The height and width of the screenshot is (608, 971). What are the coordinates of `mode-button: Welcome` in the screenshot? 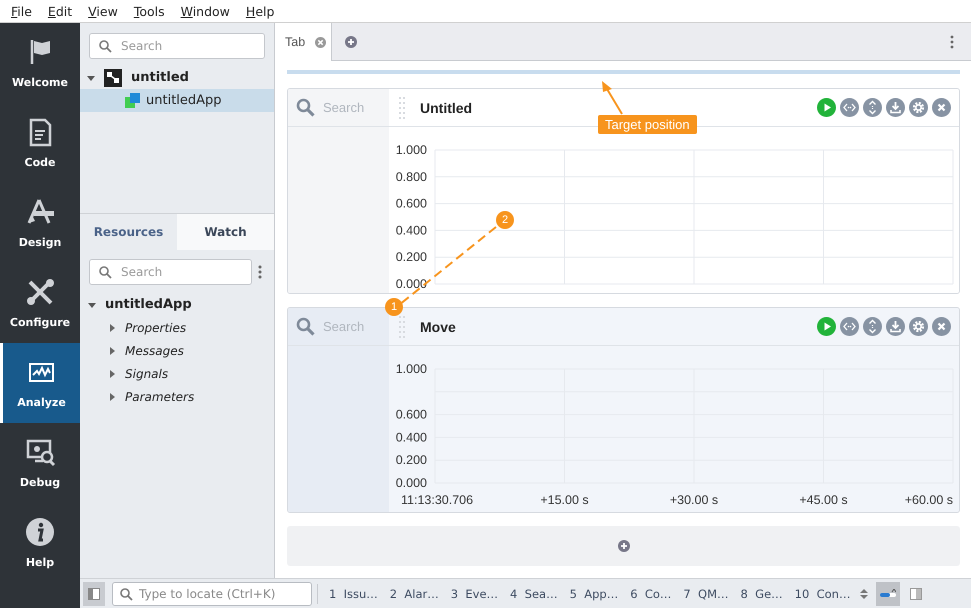 It's located at (40, 63).